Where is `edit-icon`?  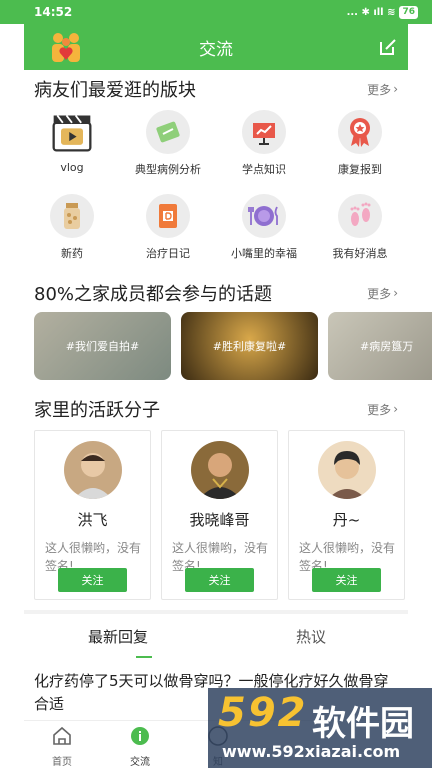 edit-icon is located at coordinates (388, 47).